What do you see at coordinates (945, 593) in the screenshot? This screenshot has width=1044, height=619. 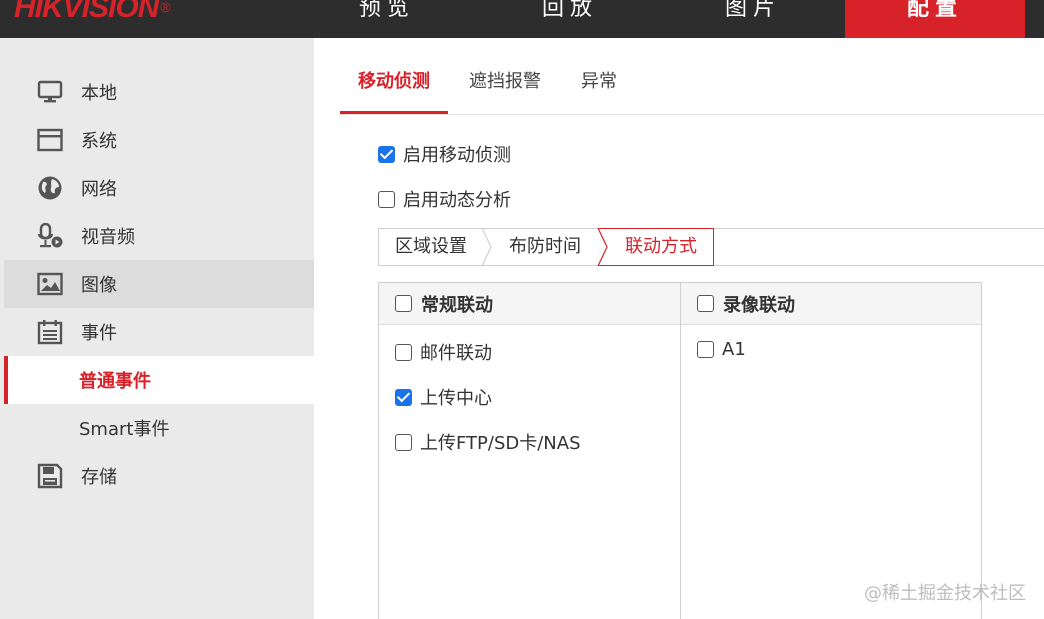 I see `watermark: @稀土掘金技术社区` at bounding box center [945, 593].